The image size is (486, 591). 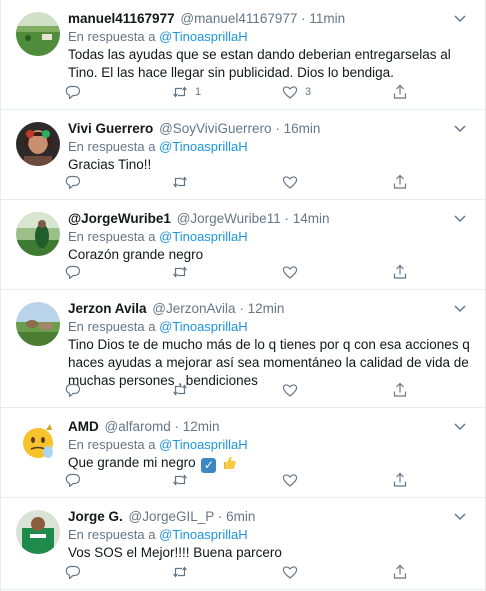 I want to click on display-name: Jorge G., so click(x=95, y=516).